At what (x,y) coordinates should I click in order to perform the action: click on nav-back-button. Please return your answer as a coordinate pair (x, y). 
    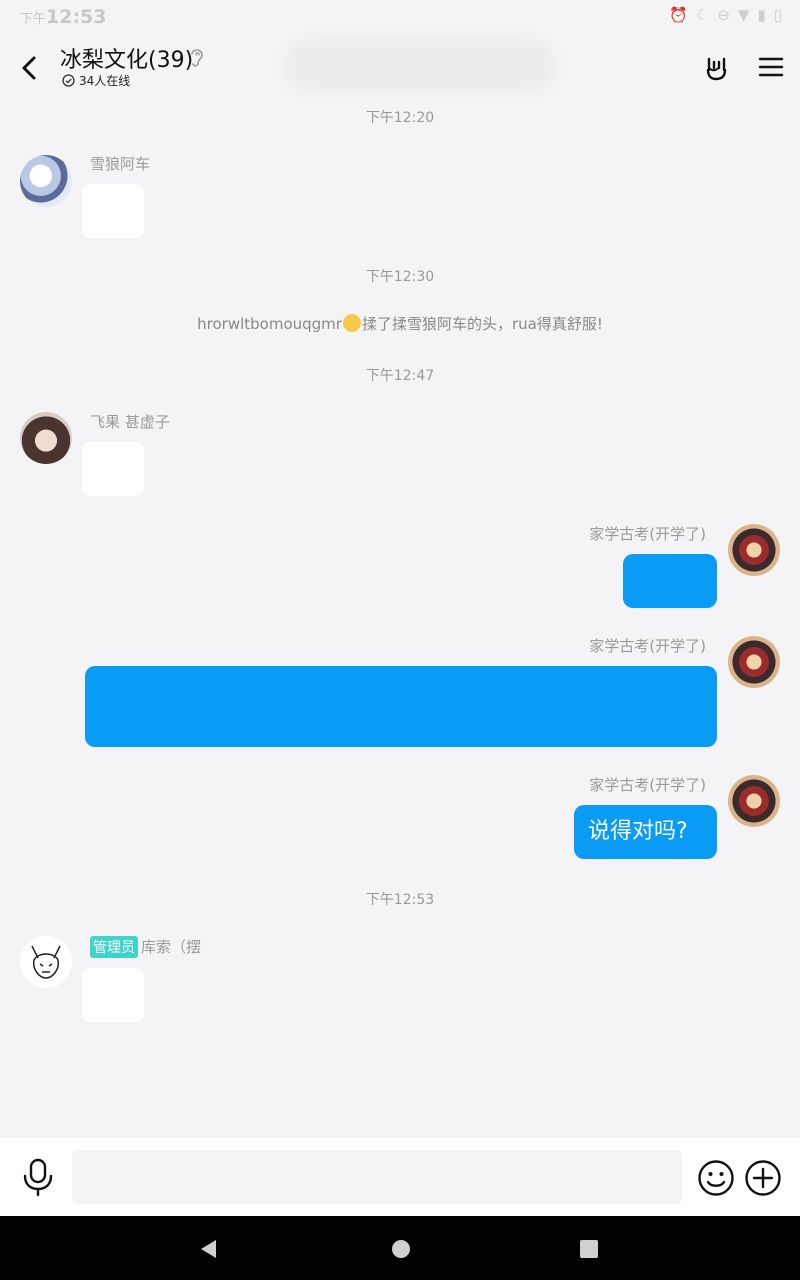
    Looking at the image, I should click on (209, 1251).